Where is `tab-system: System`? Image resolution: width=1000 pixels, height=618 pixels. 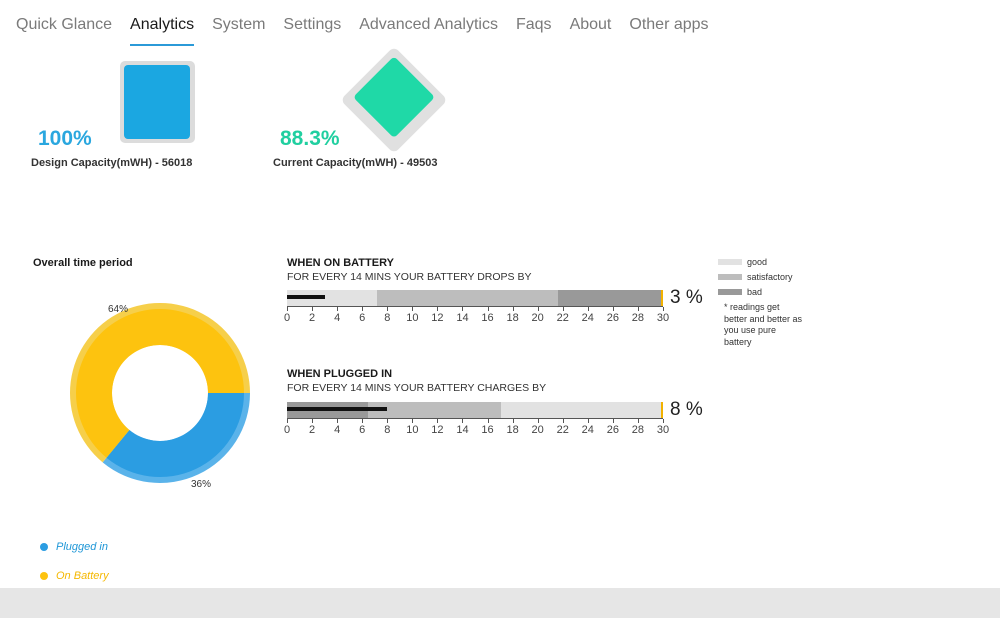 tab-system: System is located at coordinates (238, 31).